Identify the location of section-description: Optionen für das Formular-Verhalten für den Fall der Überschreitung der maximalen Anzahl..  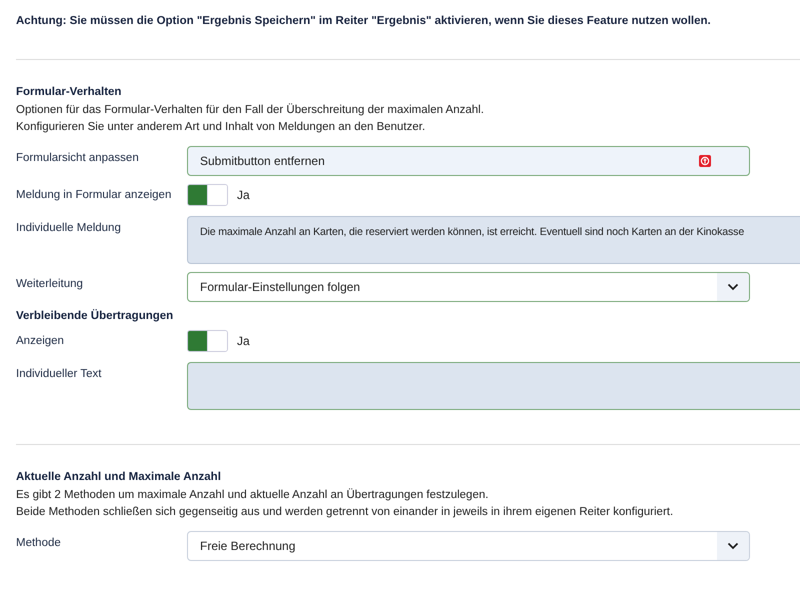
(250, 110).